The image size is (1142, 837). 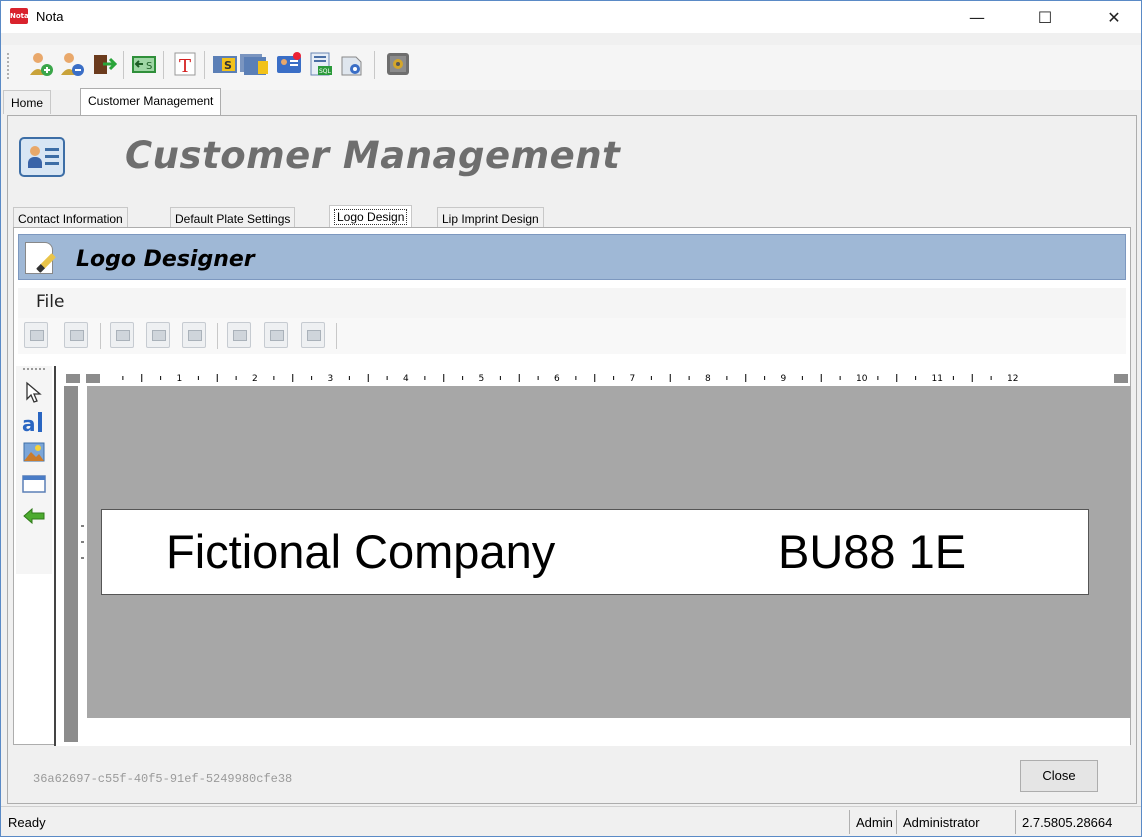 I want to click on text-icon: T, so click(x=185, y=64).